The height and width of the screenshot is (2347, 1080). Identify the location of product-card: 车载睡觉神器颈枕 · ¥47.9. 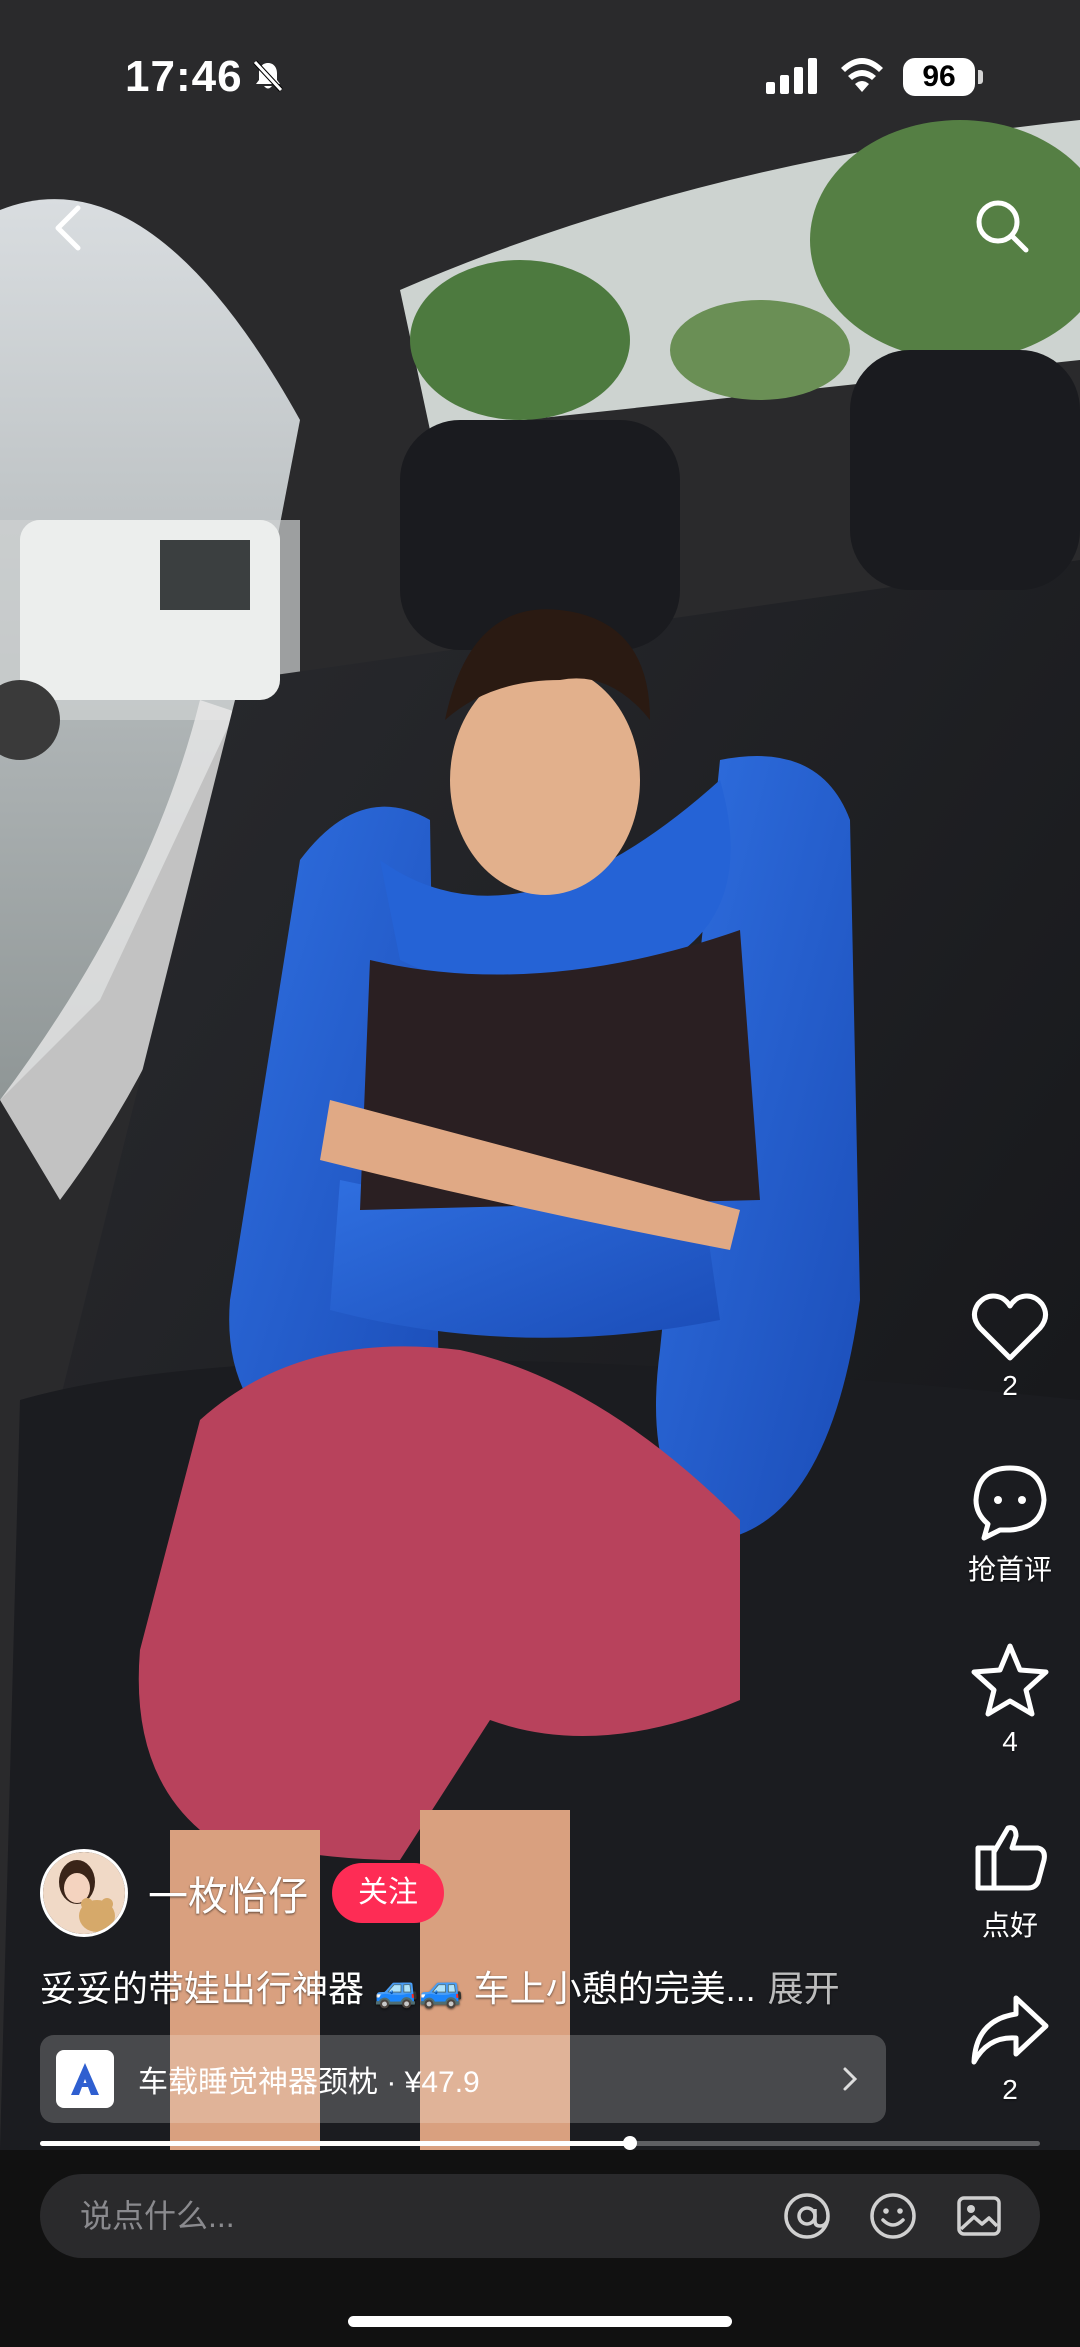
(463, 2079).